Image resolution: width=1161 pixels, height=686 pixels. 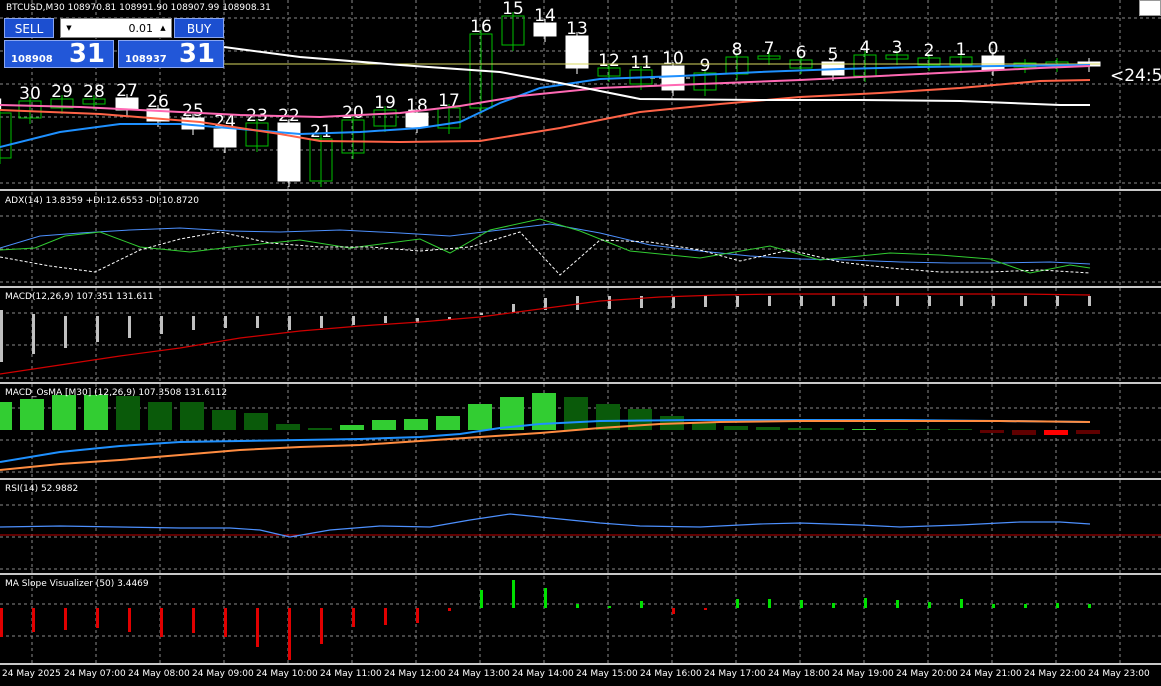 I want to click on candle-countdown-label: 0, so click(x=993, y=49).